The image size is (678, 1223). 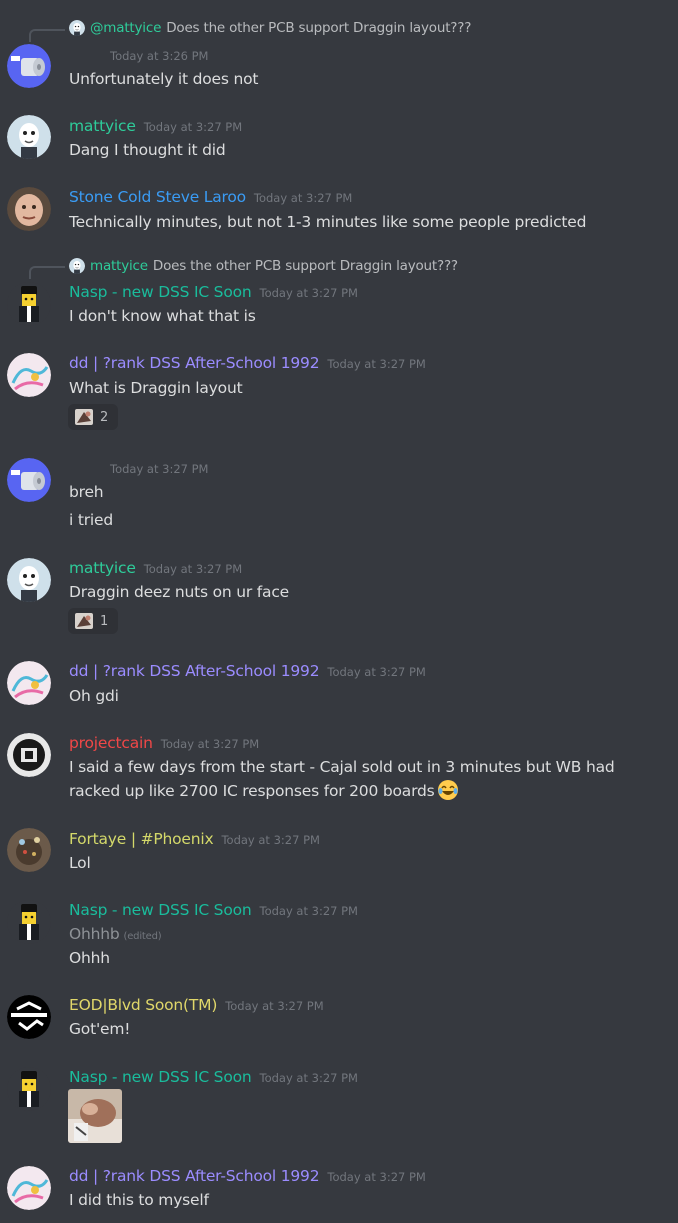 I want to click on message-text: I don't know what that is, so click(x=162, y=316).